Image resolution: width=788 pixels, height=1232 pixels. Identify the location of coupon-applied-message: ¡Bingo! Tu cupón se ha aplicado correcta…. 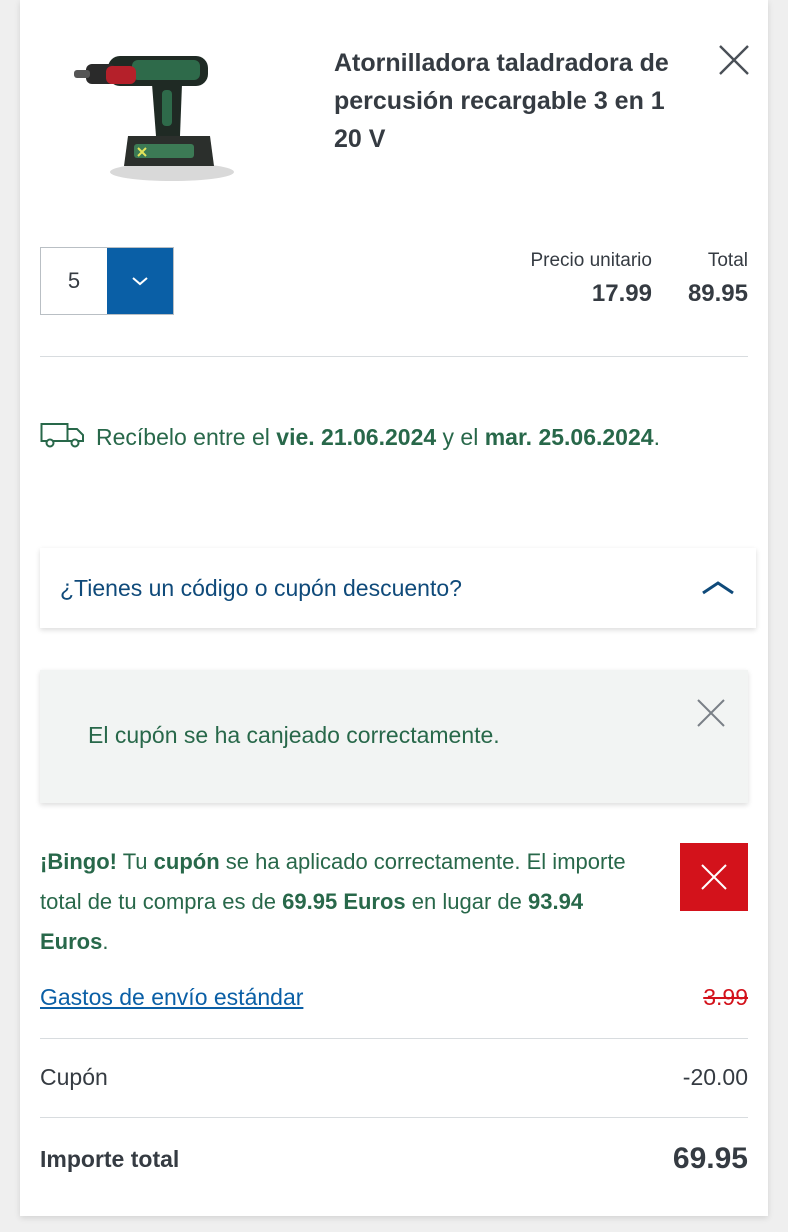
(345, 902).